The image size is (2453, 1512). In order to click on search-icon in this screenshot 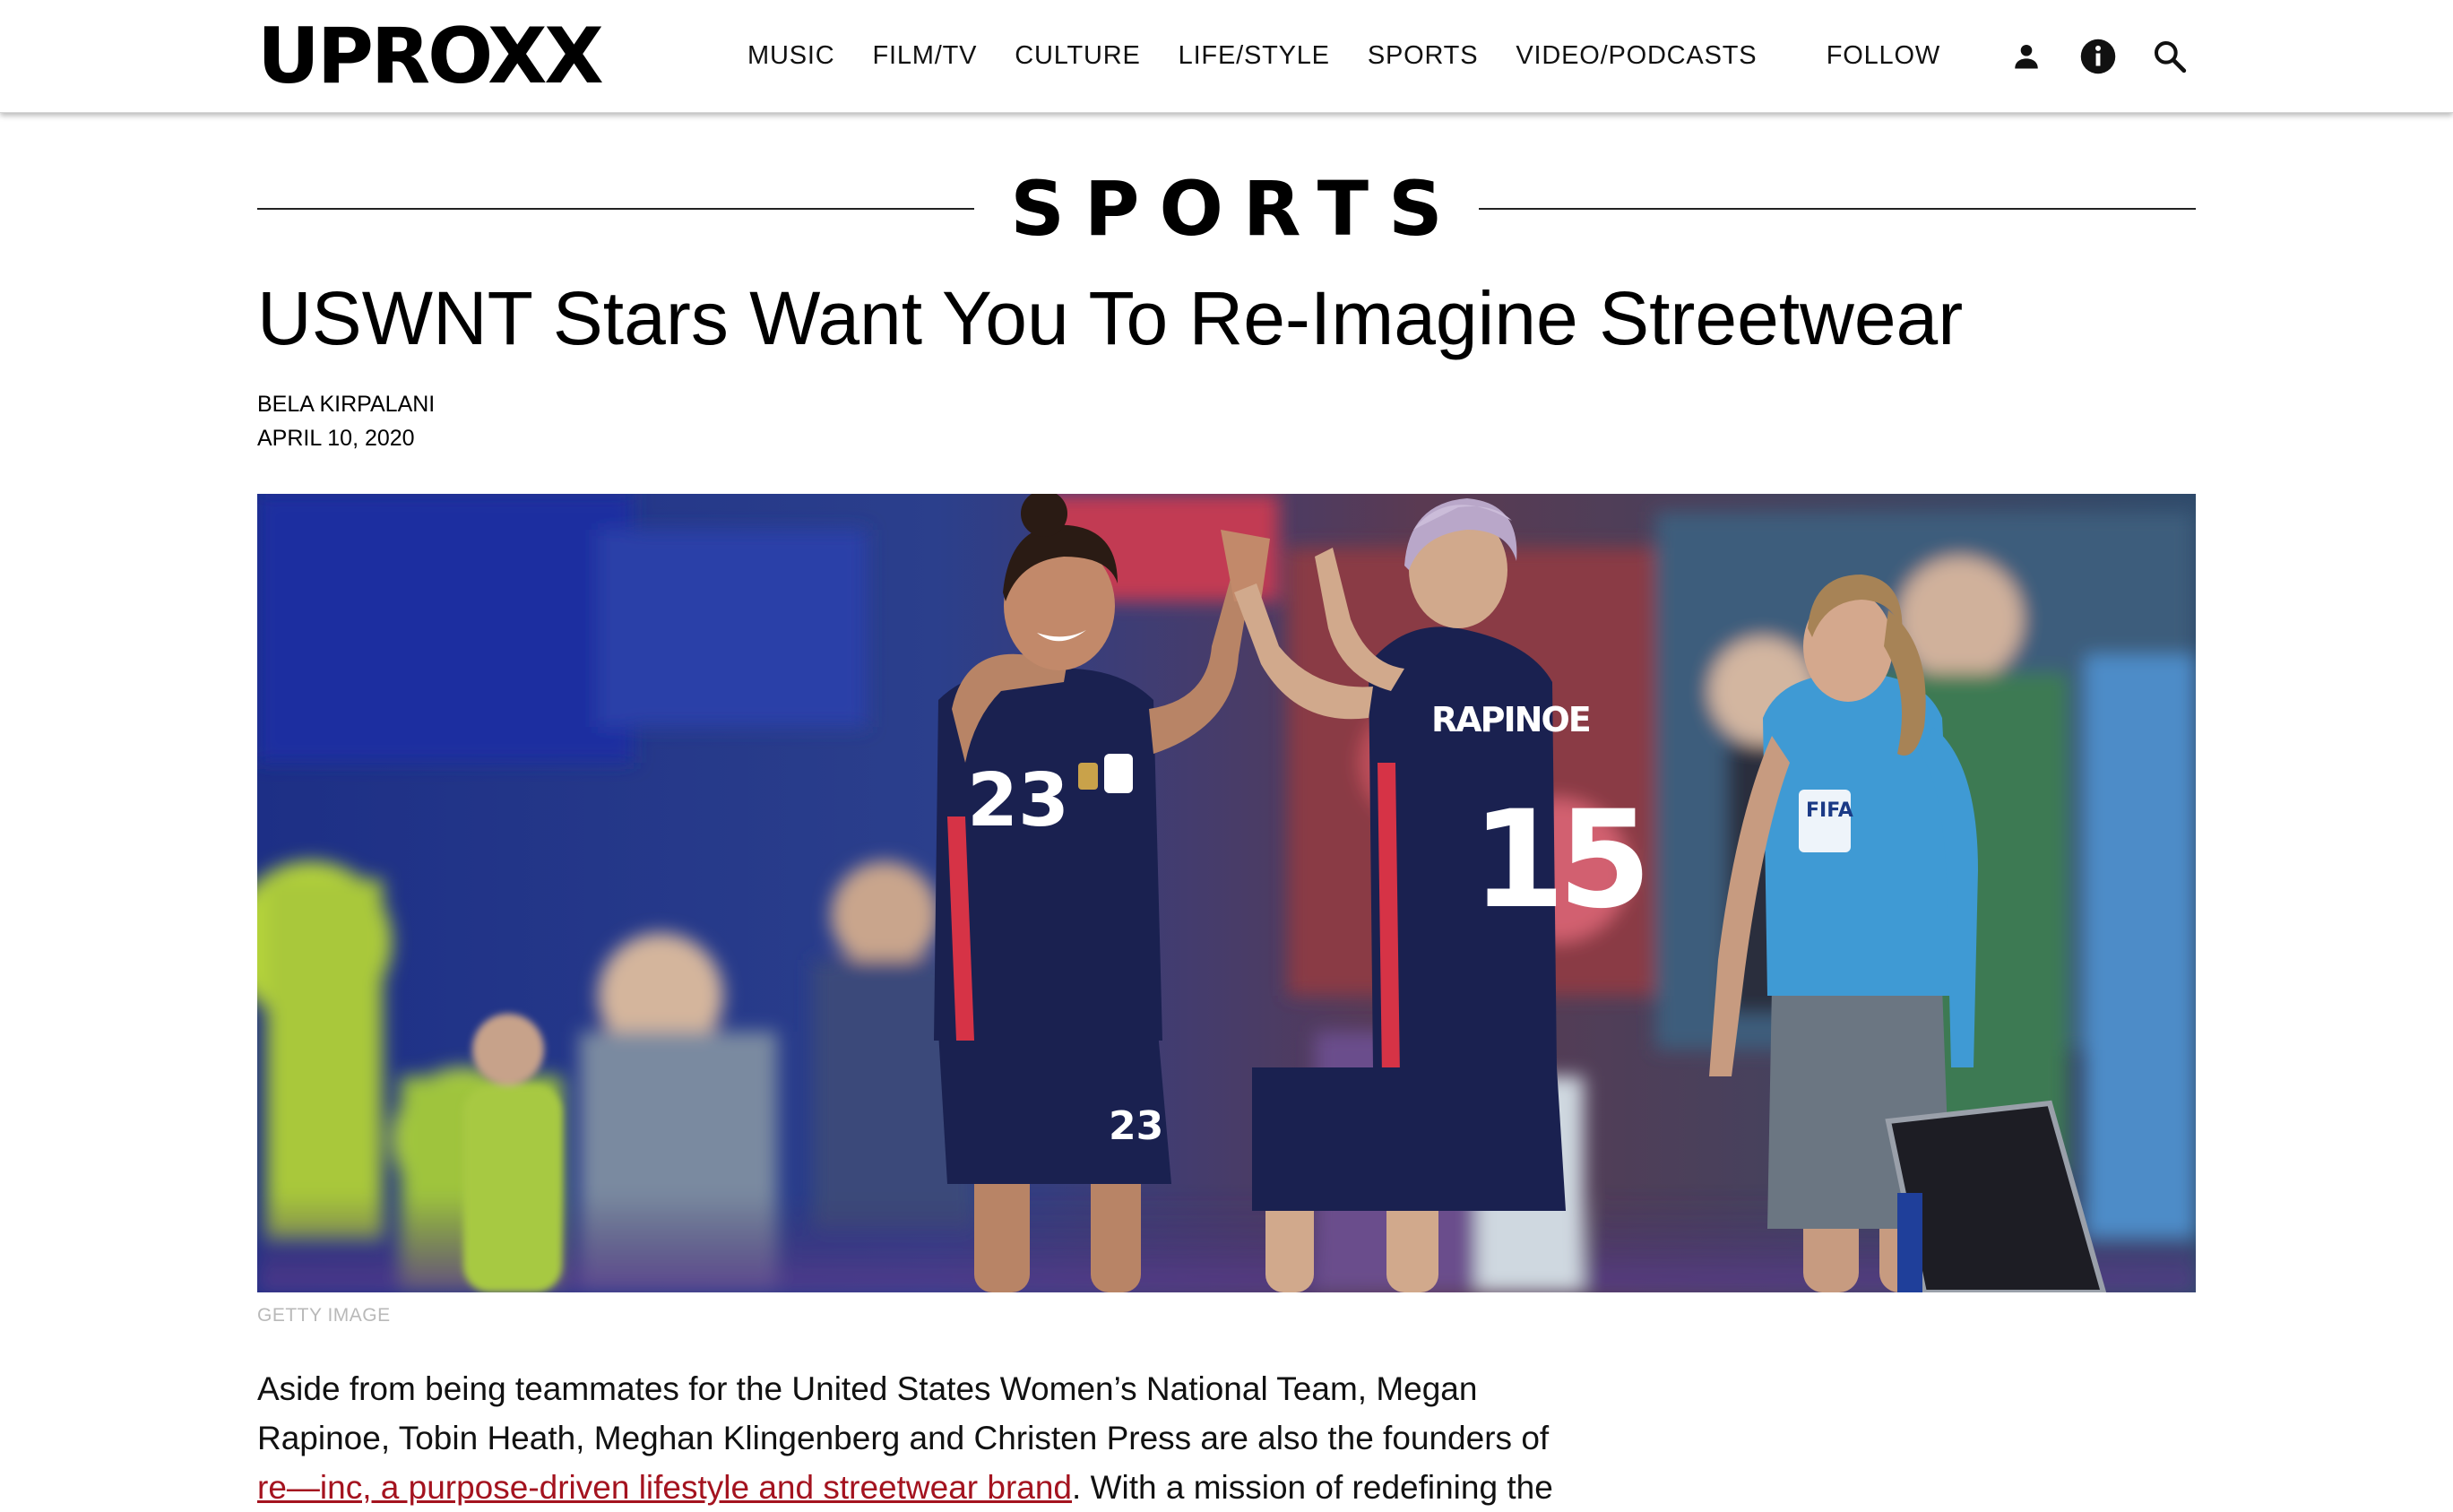, I will do `click(2170, 56)`.